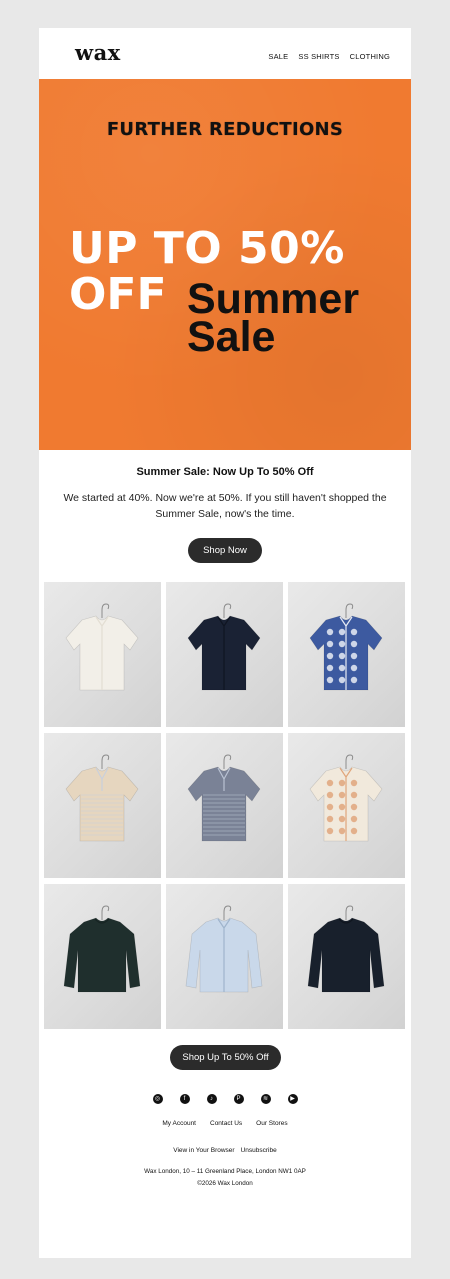 The width and height of the screenshot is (450, 1279). I want to click on instagram-icon: ◎, so click(157, 1099).